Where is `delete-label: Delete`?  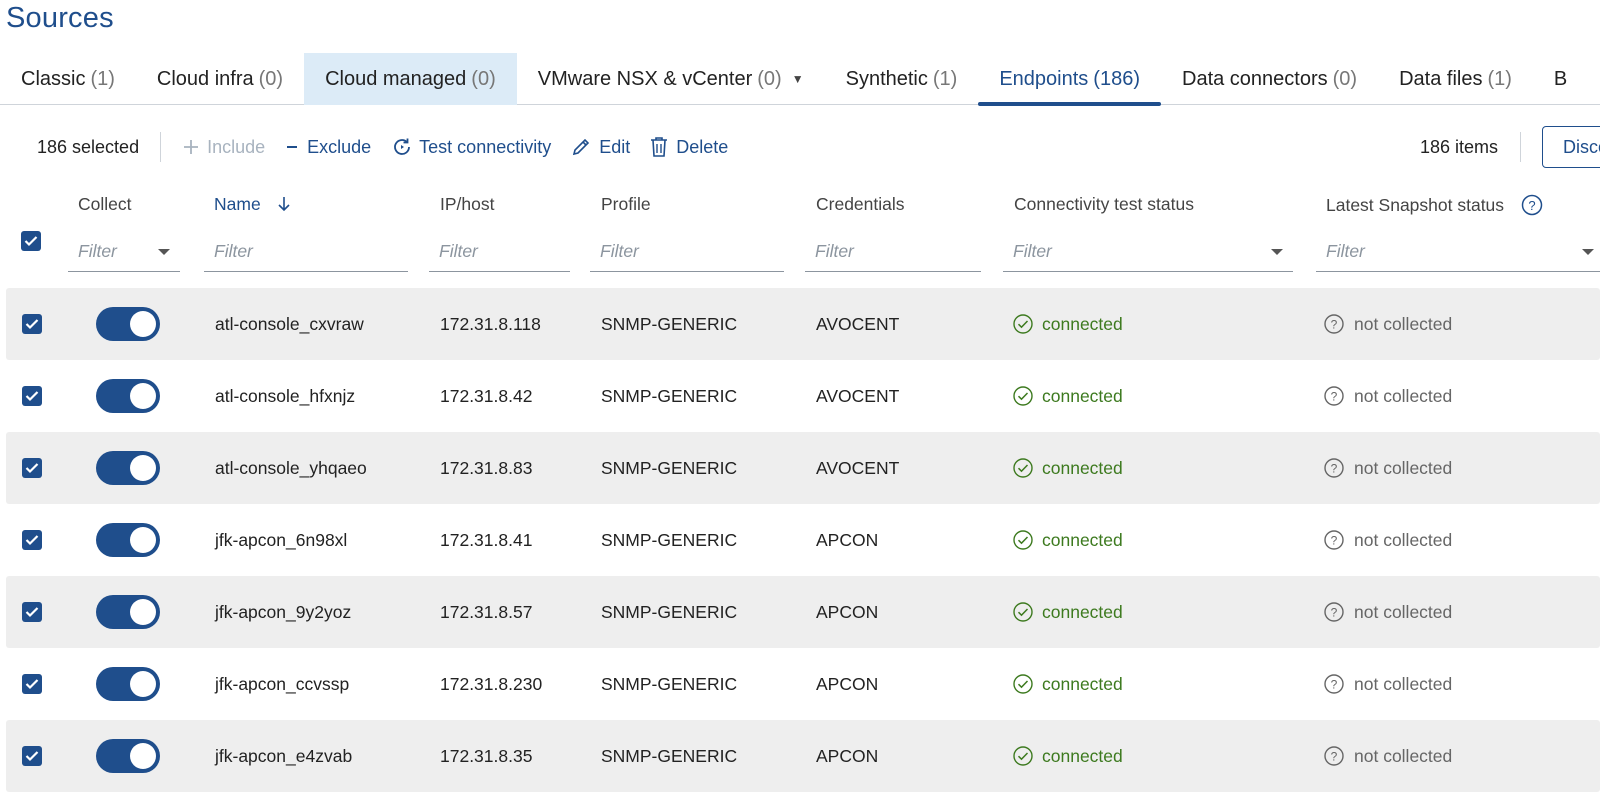
delete-label: Delete is located at coordinates (702, 146).